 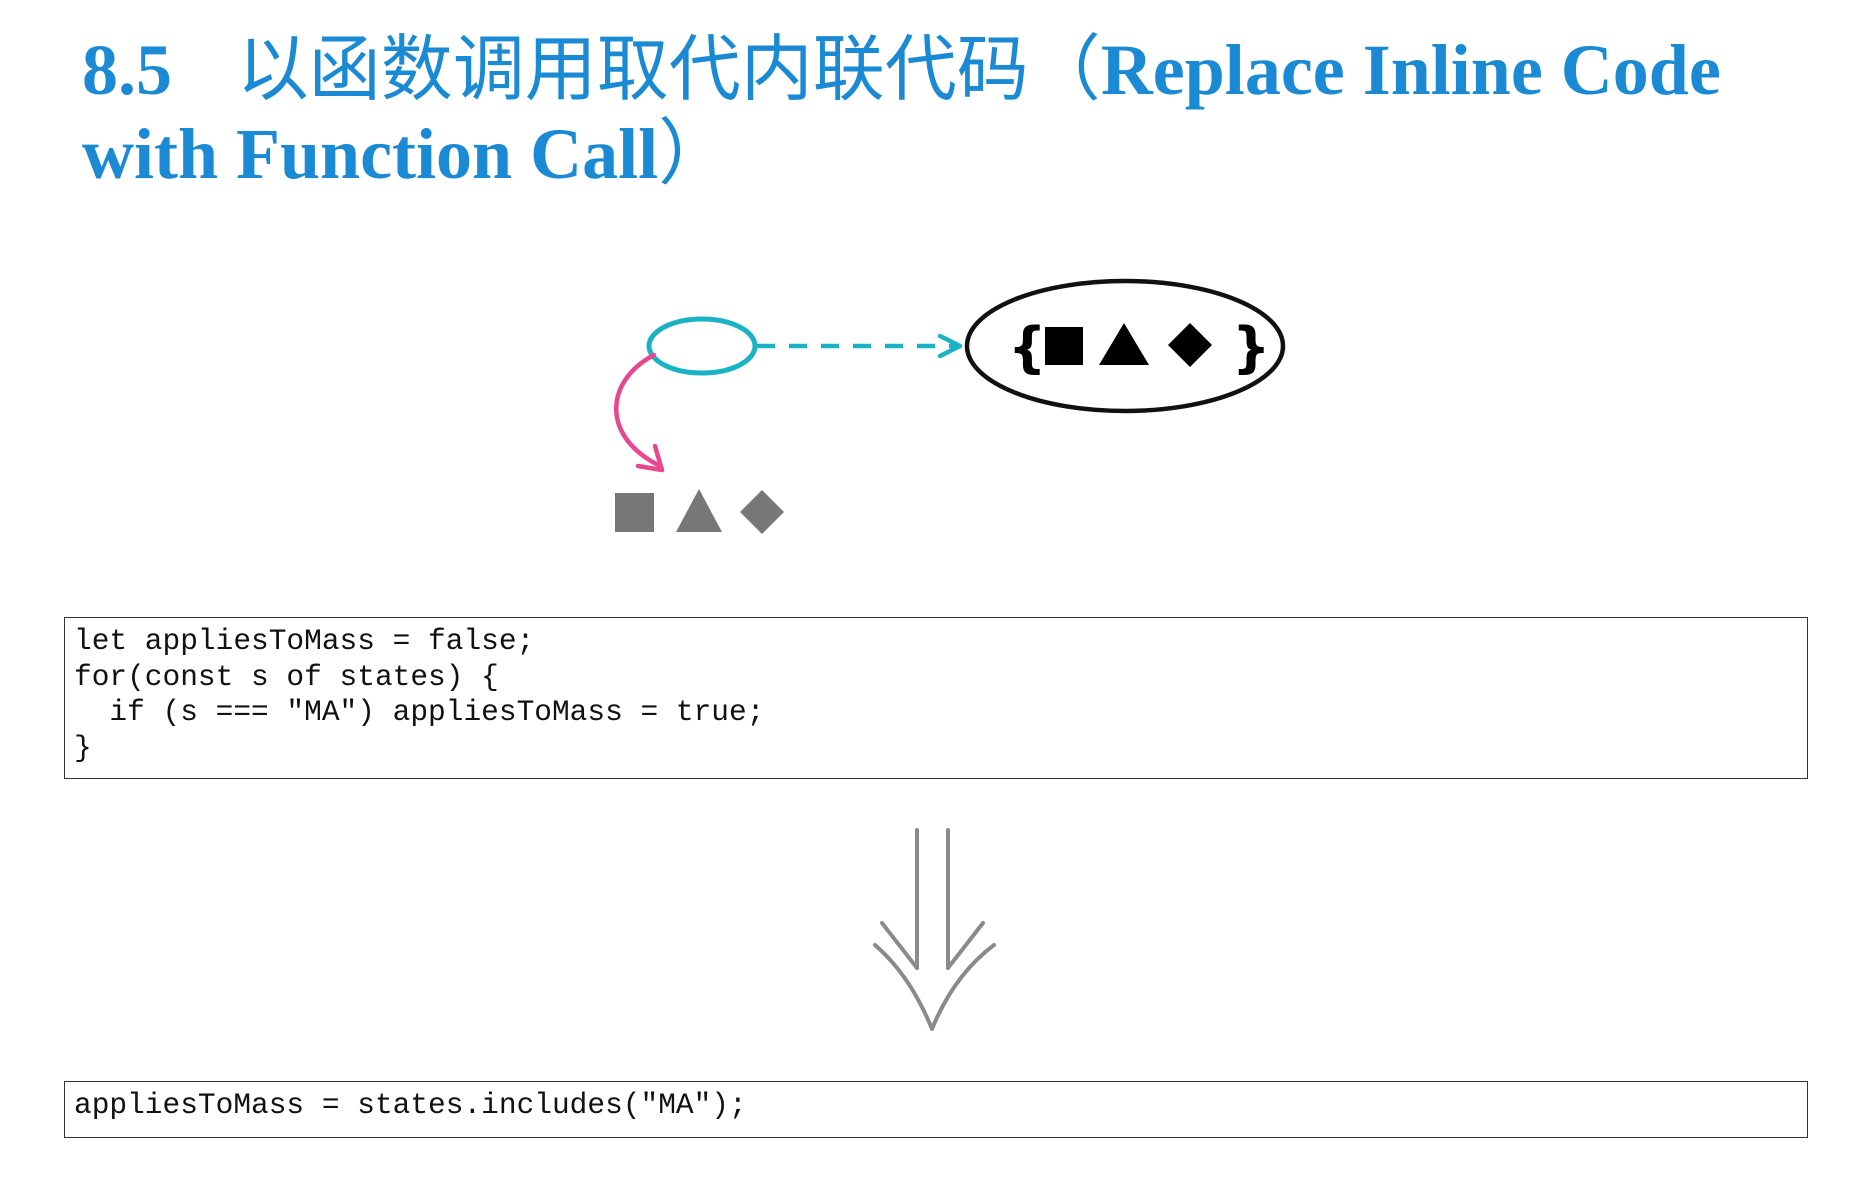 What do you see at coordinates (410, 1105) in the screenshot?
I see `code-after: appliesToMass = states.includes("MA");` at bounding box center [410, 1105].